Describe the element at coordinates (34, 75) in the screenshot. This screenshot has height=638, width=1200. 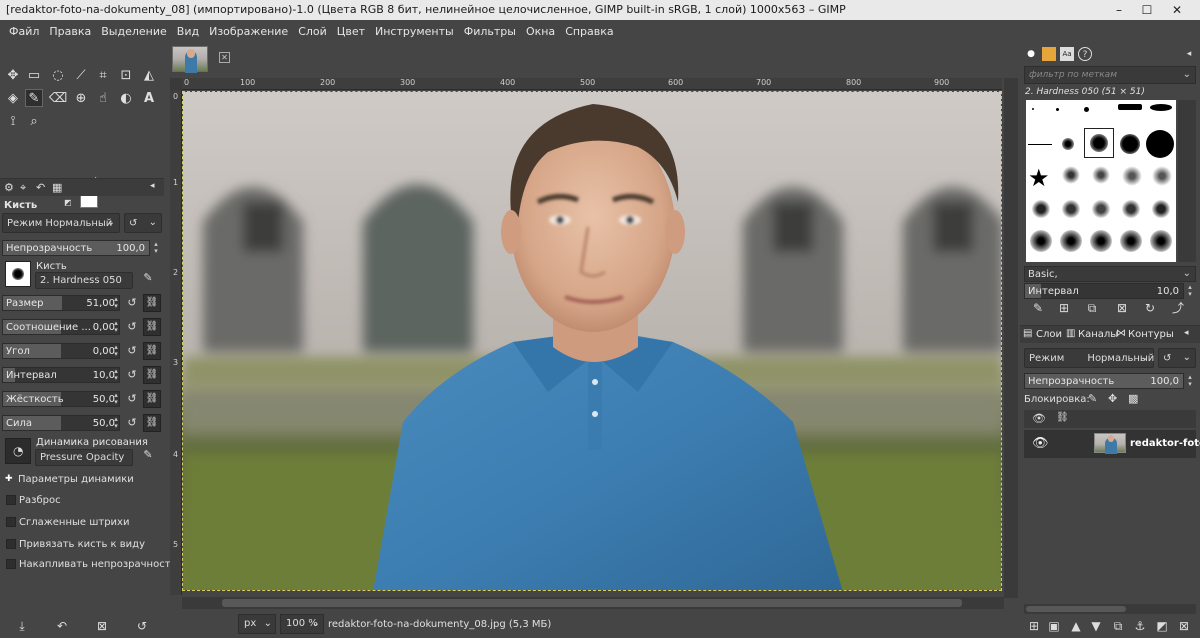
I see `rect-select-icon: ▭` at that location.